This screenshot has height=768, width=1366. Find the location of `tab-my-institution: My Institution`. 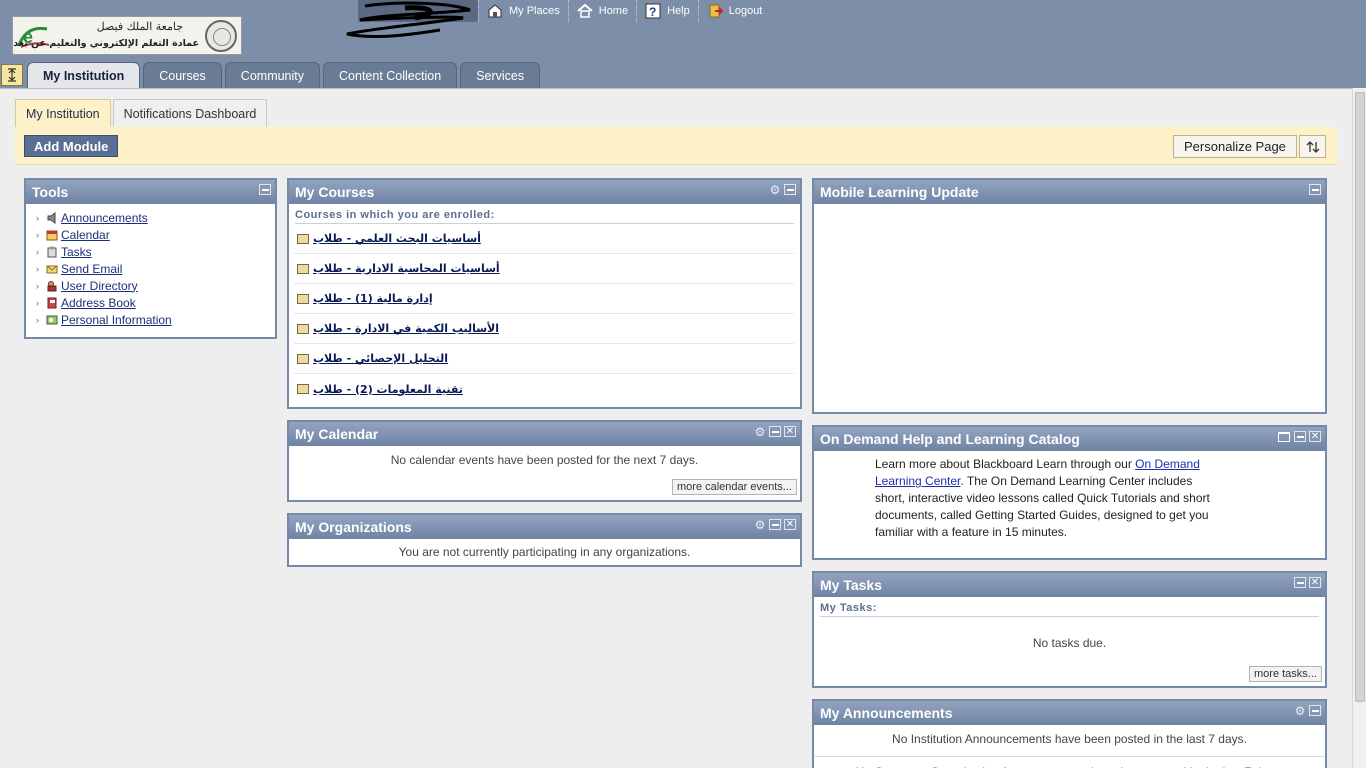

tab-my-institution: My Institution is located at coordinates (84, 75).